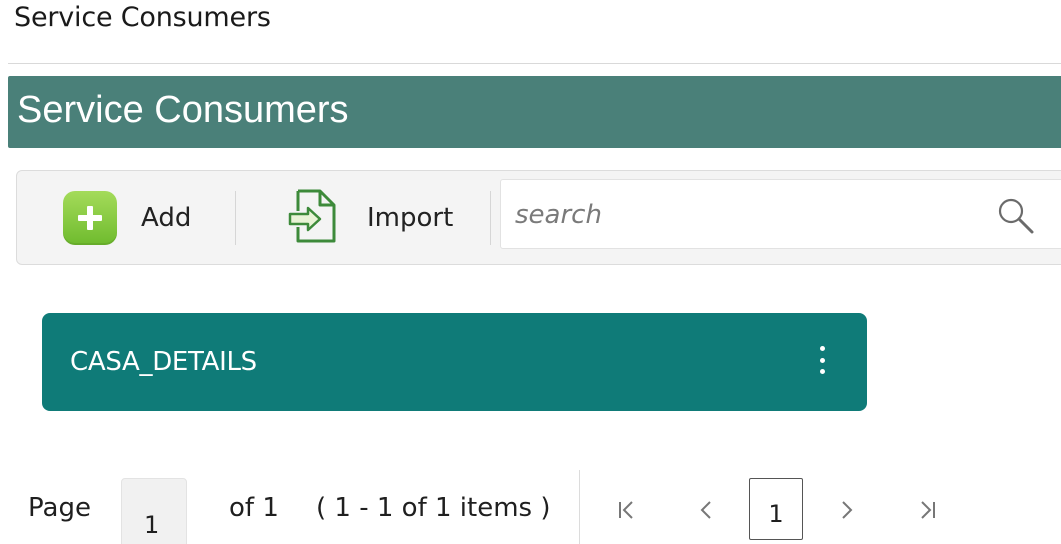 The height and width of the screenshot is (544, 1061). I want to click on pagination: Page of 1 ( 1 - 1 of 1 items ) 1, so click(530, 507).